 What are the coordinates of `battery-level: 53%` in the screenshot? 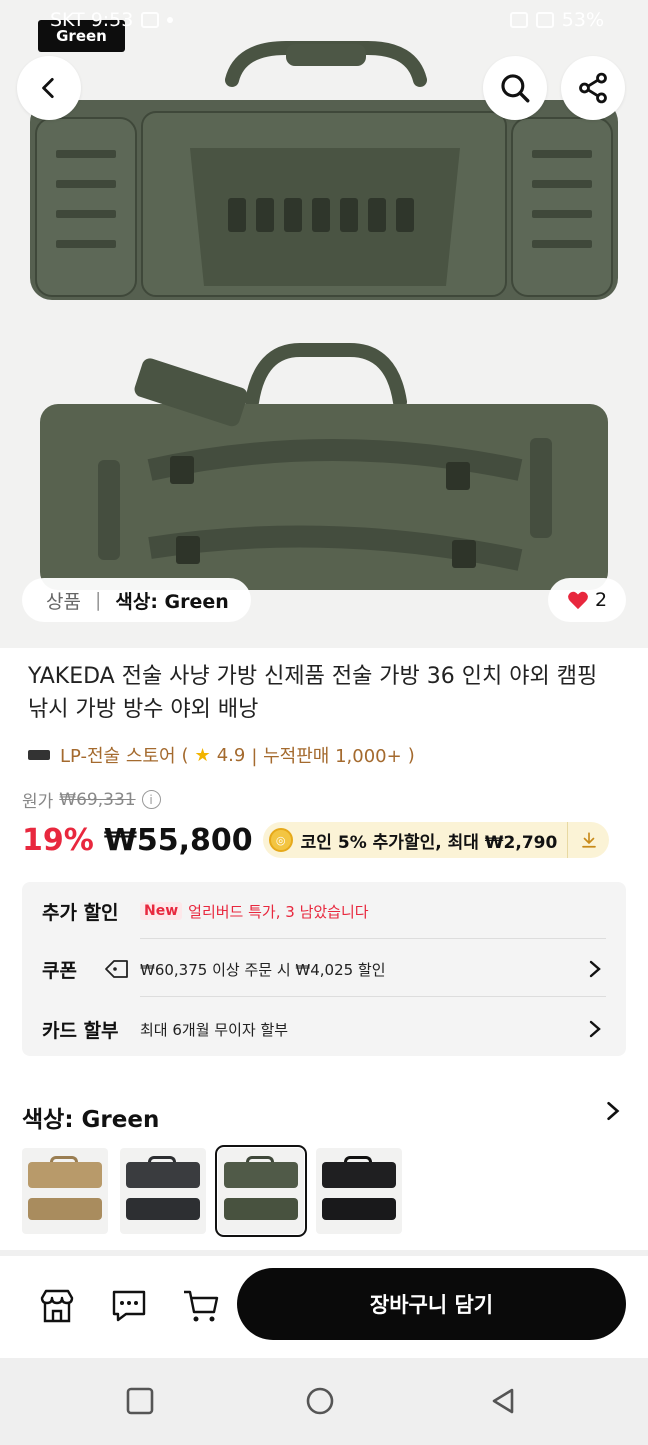 It's located at (582, 20).